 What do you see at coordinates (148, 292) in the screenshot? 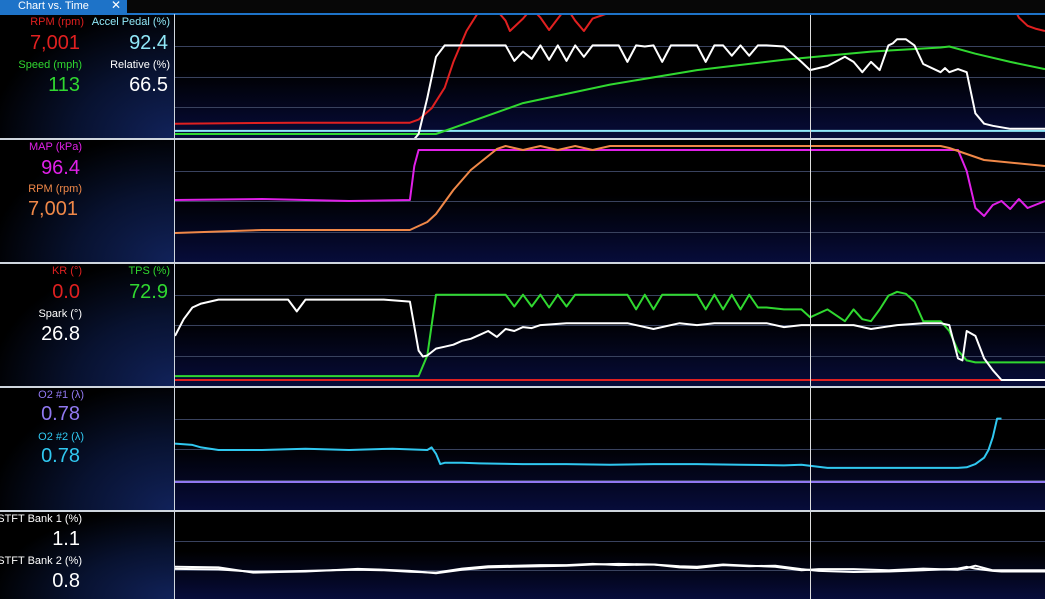
I see `channel-value: 72.9` at bounding box center [148, 292].